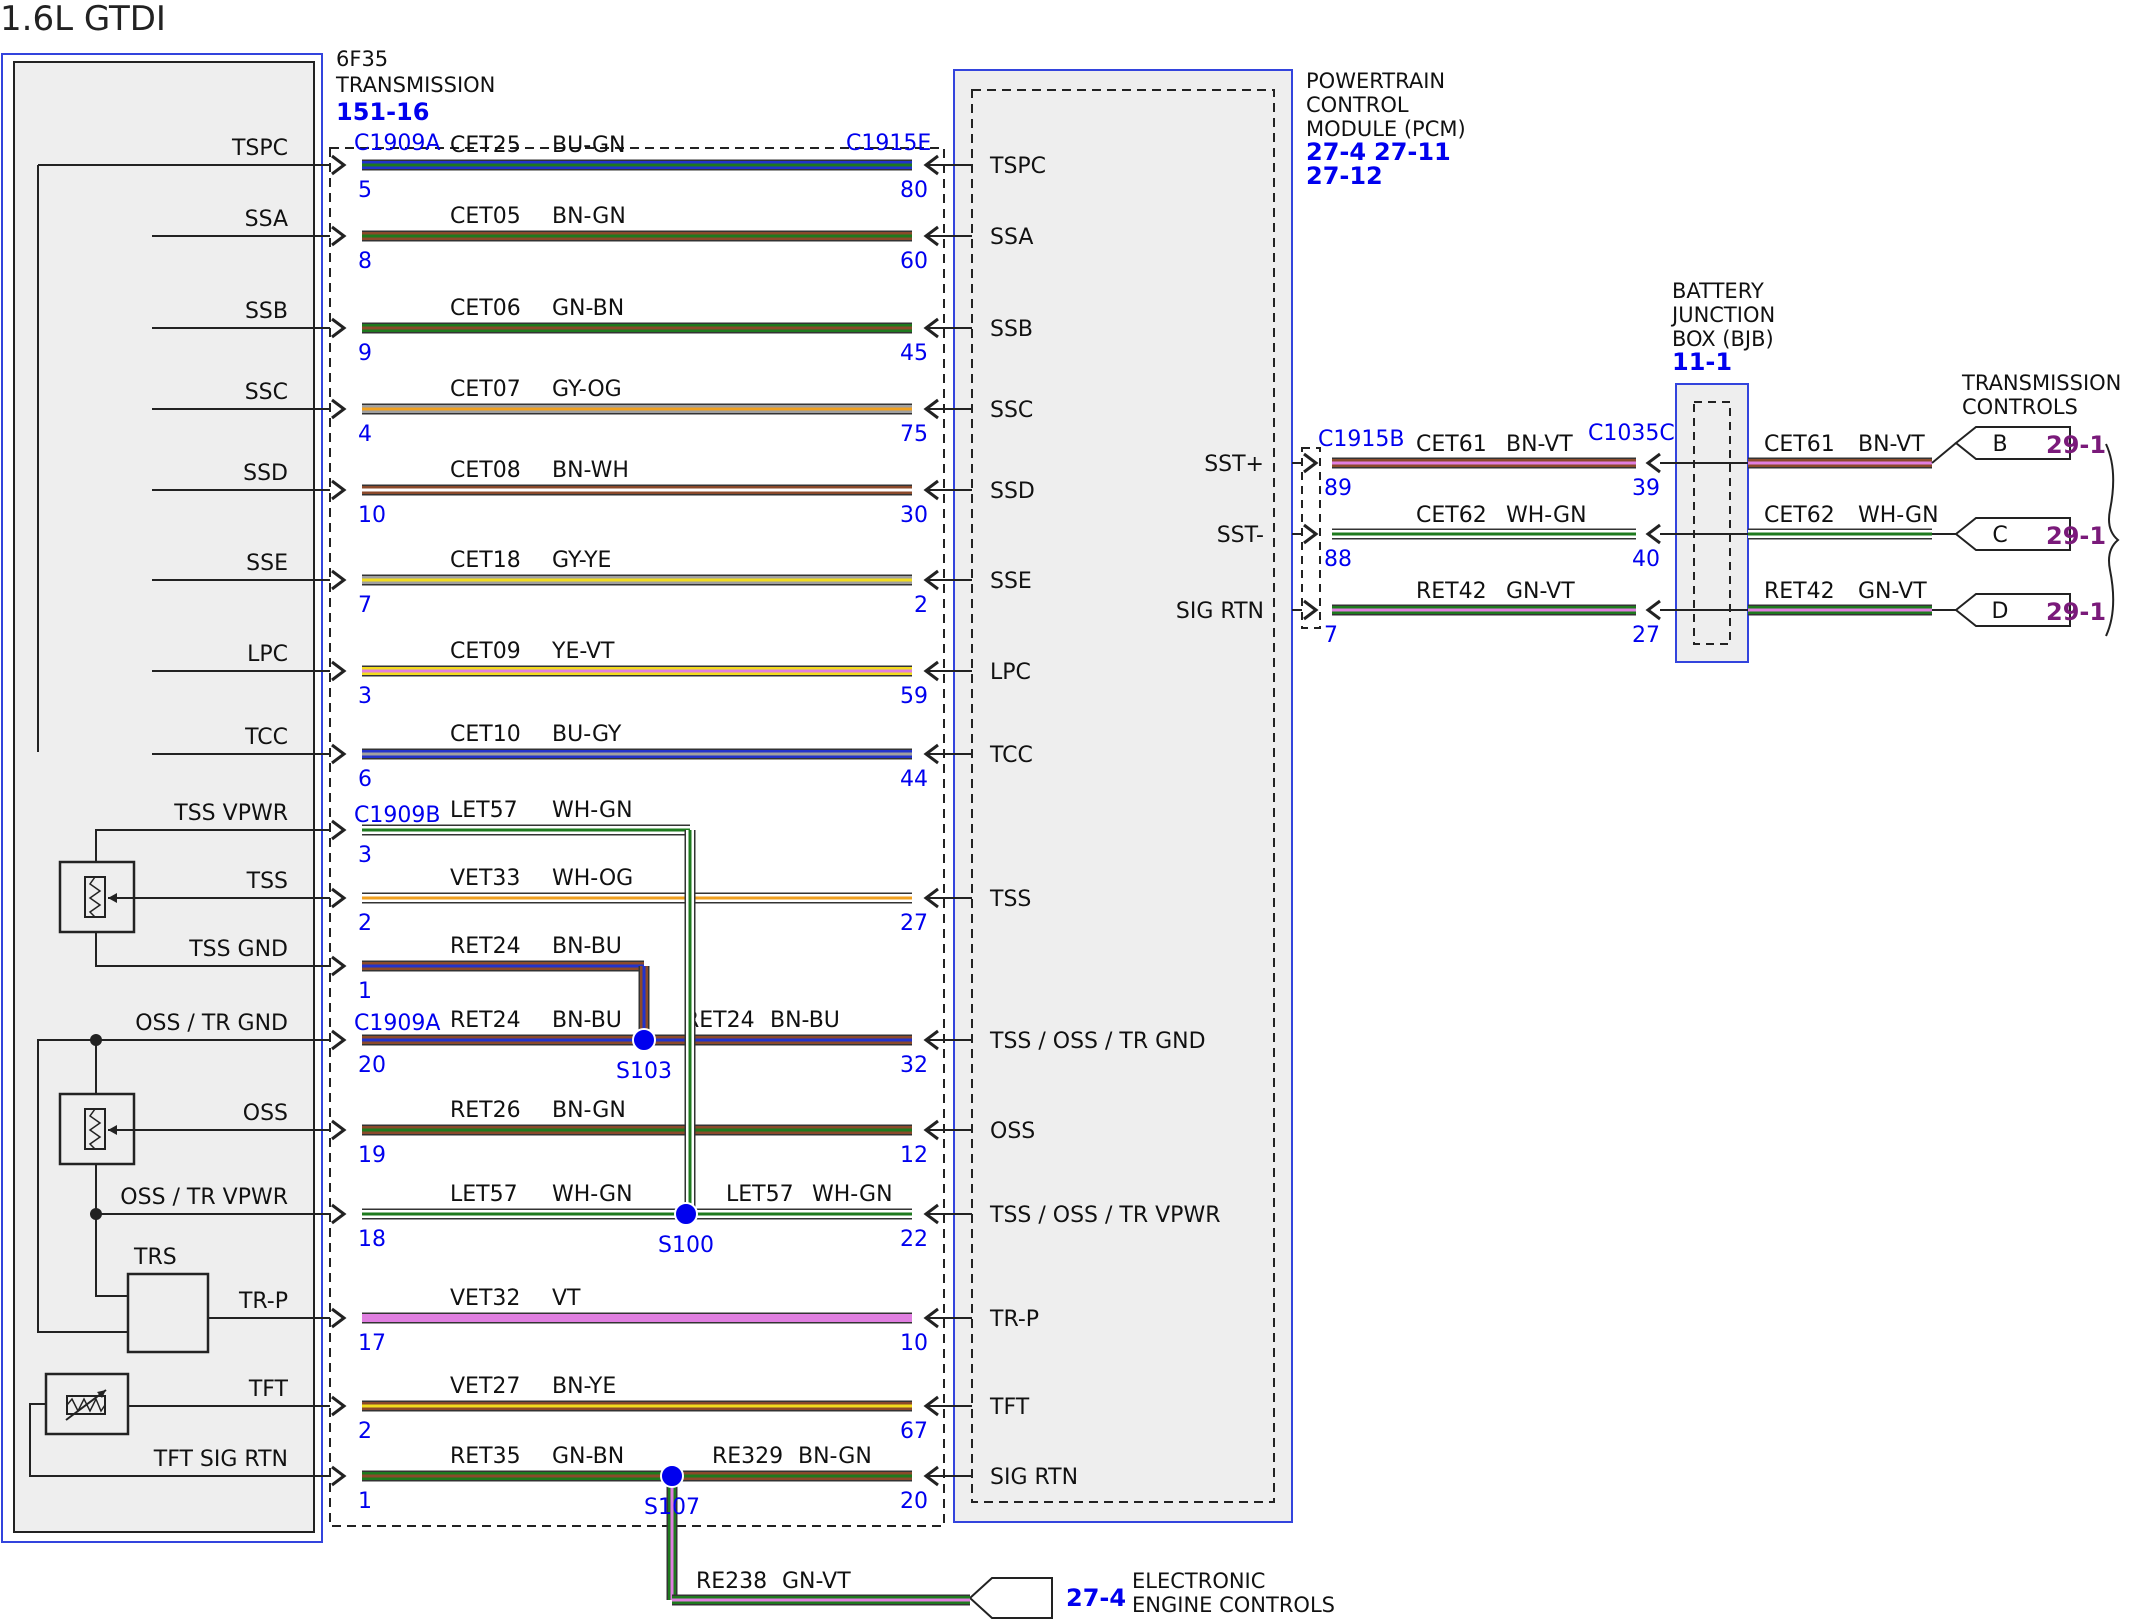 The height and width of the screenshot is (1619, 2130). What do you see at coordinates (914, 1155) in the screenshot?
I see `pcm-pin-number: 12` at bounding box center [914, 1155].